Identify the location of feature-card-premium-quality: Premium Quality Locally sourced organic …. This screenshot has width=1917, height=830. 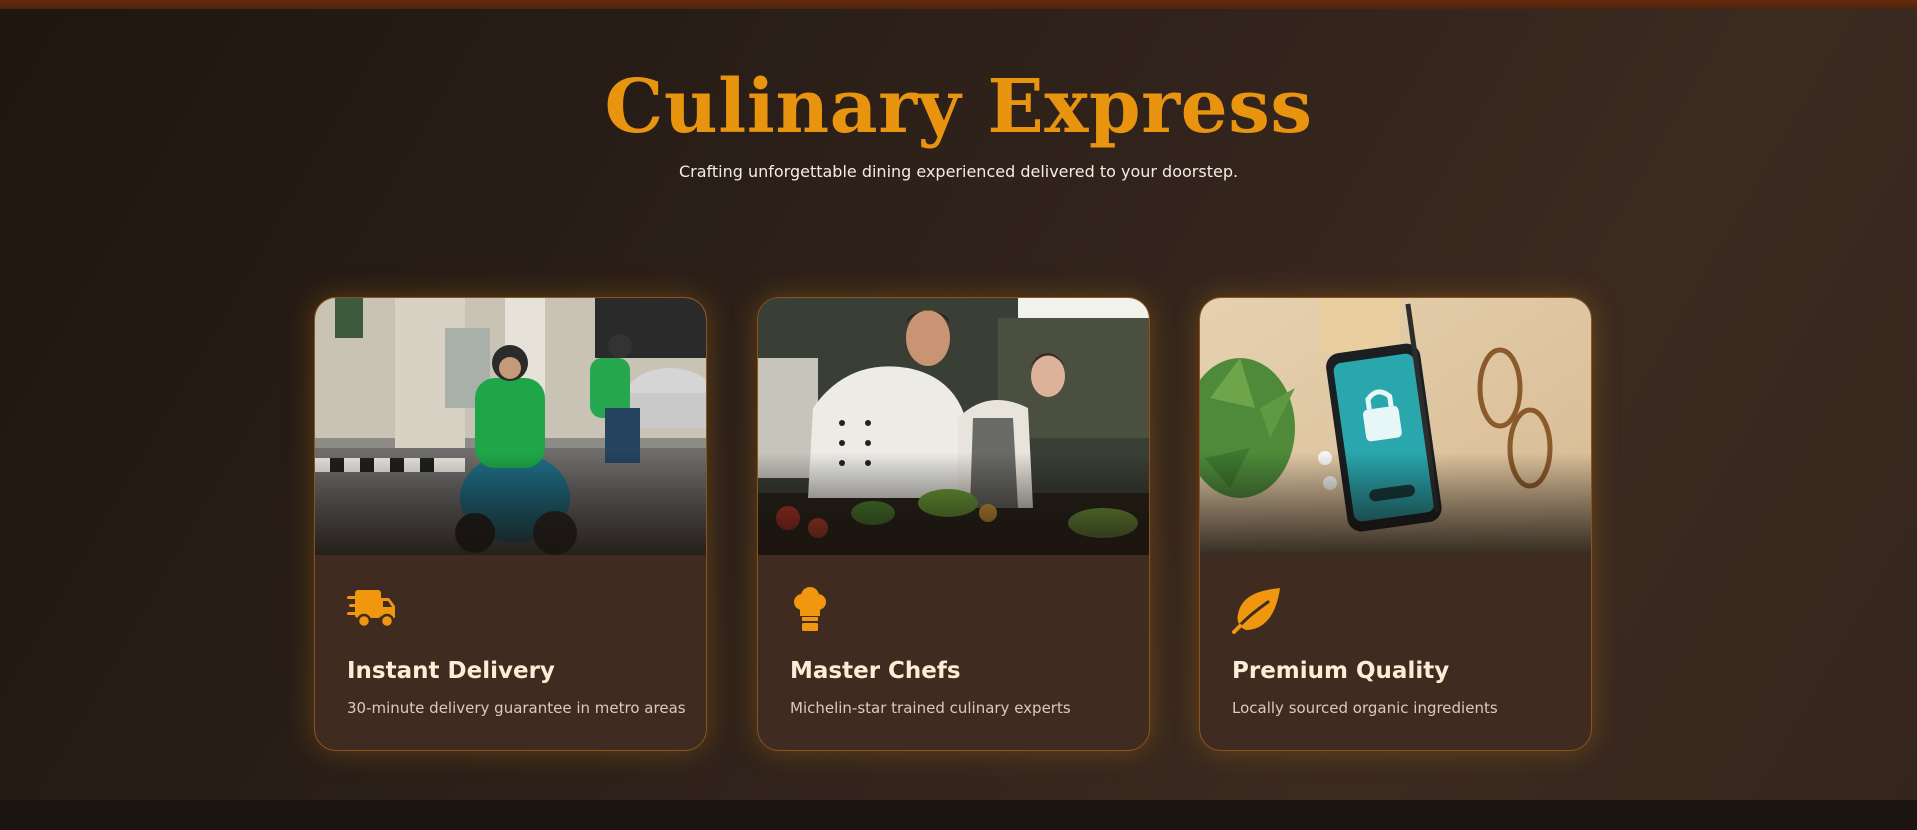
(1395, 524).